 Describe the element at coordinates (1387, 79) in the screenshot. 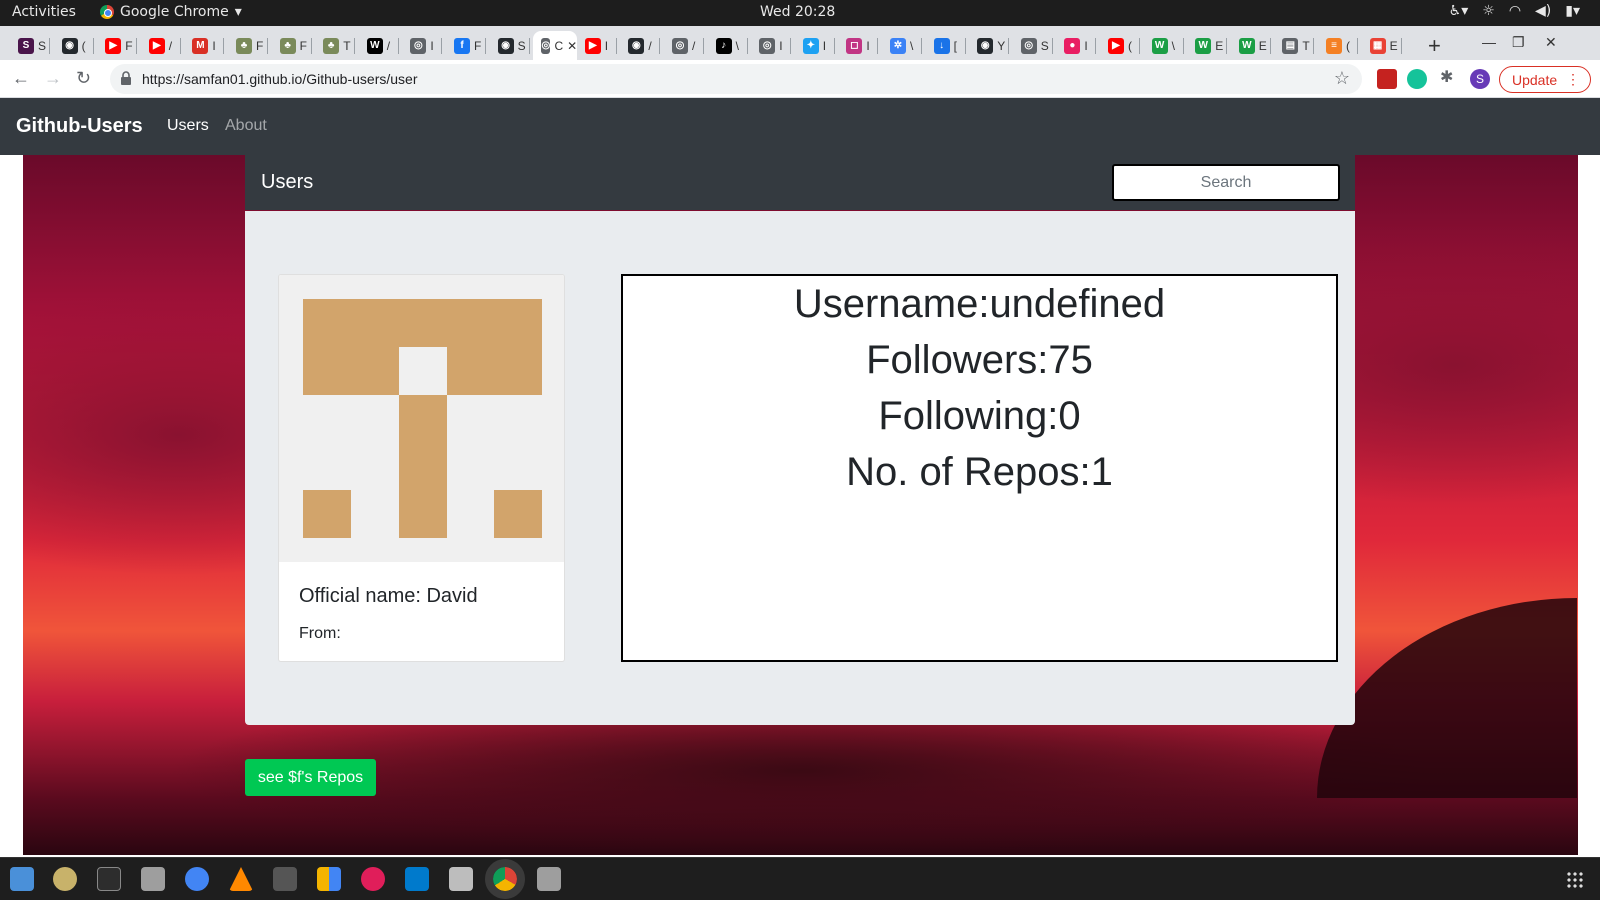

I see `extension-badge-icon` at that location.